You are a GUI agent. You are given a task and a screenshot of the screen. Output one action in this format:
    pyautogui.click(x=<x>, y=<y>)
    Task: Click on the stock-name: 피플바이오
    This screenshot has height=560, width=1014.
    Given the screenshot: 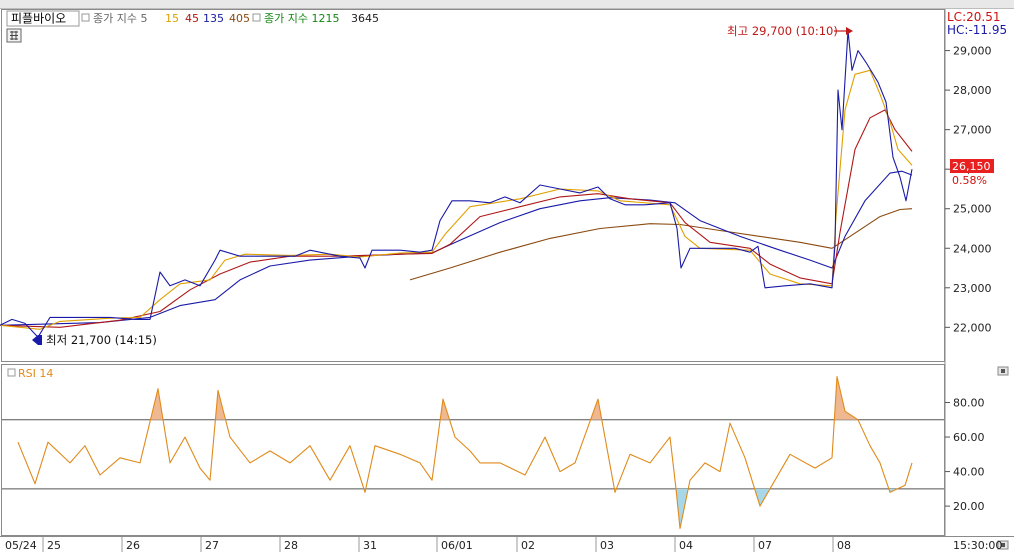 What is the action you would take?
    pyautogui.click(x=38, y=19)
    